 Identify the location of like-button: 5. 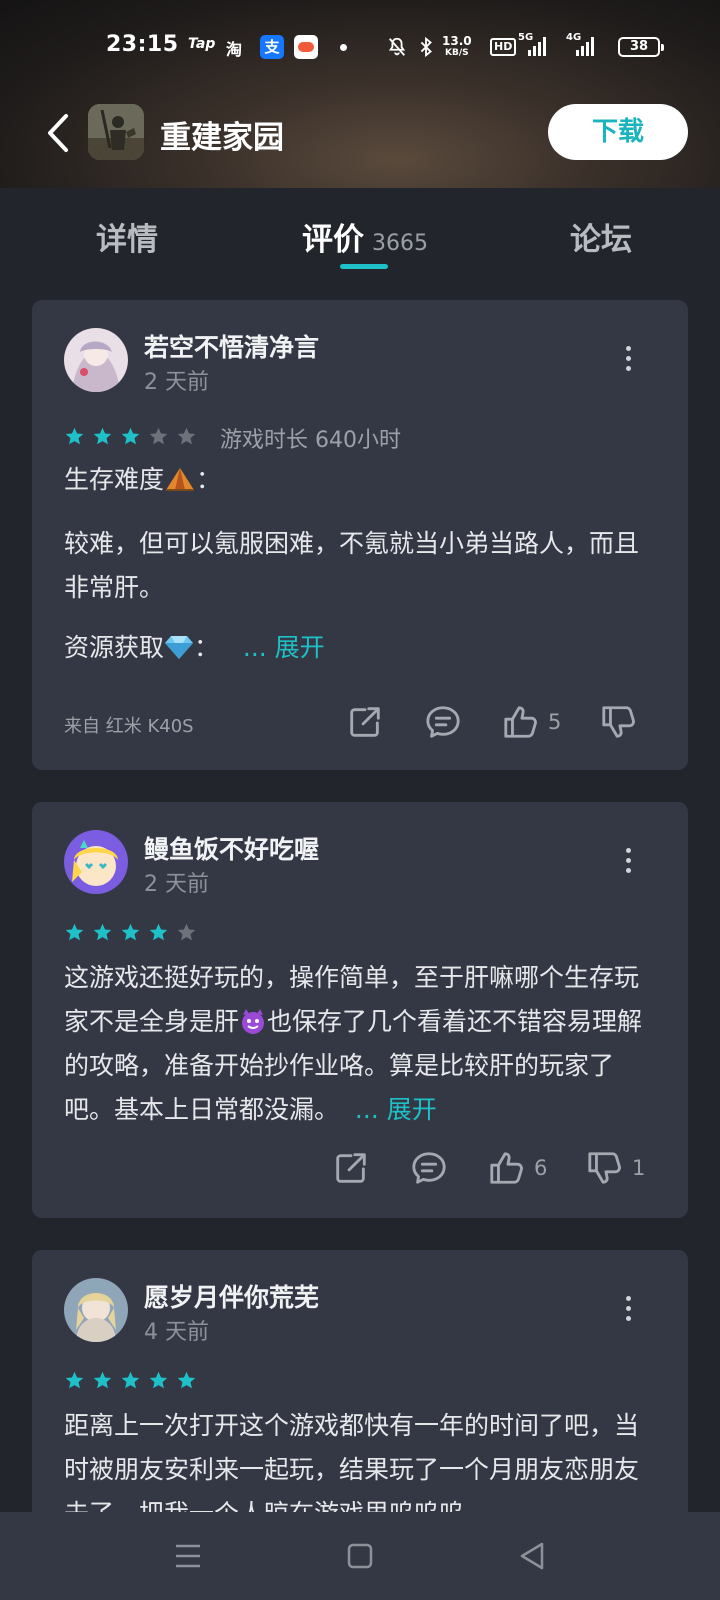
(531, 722).